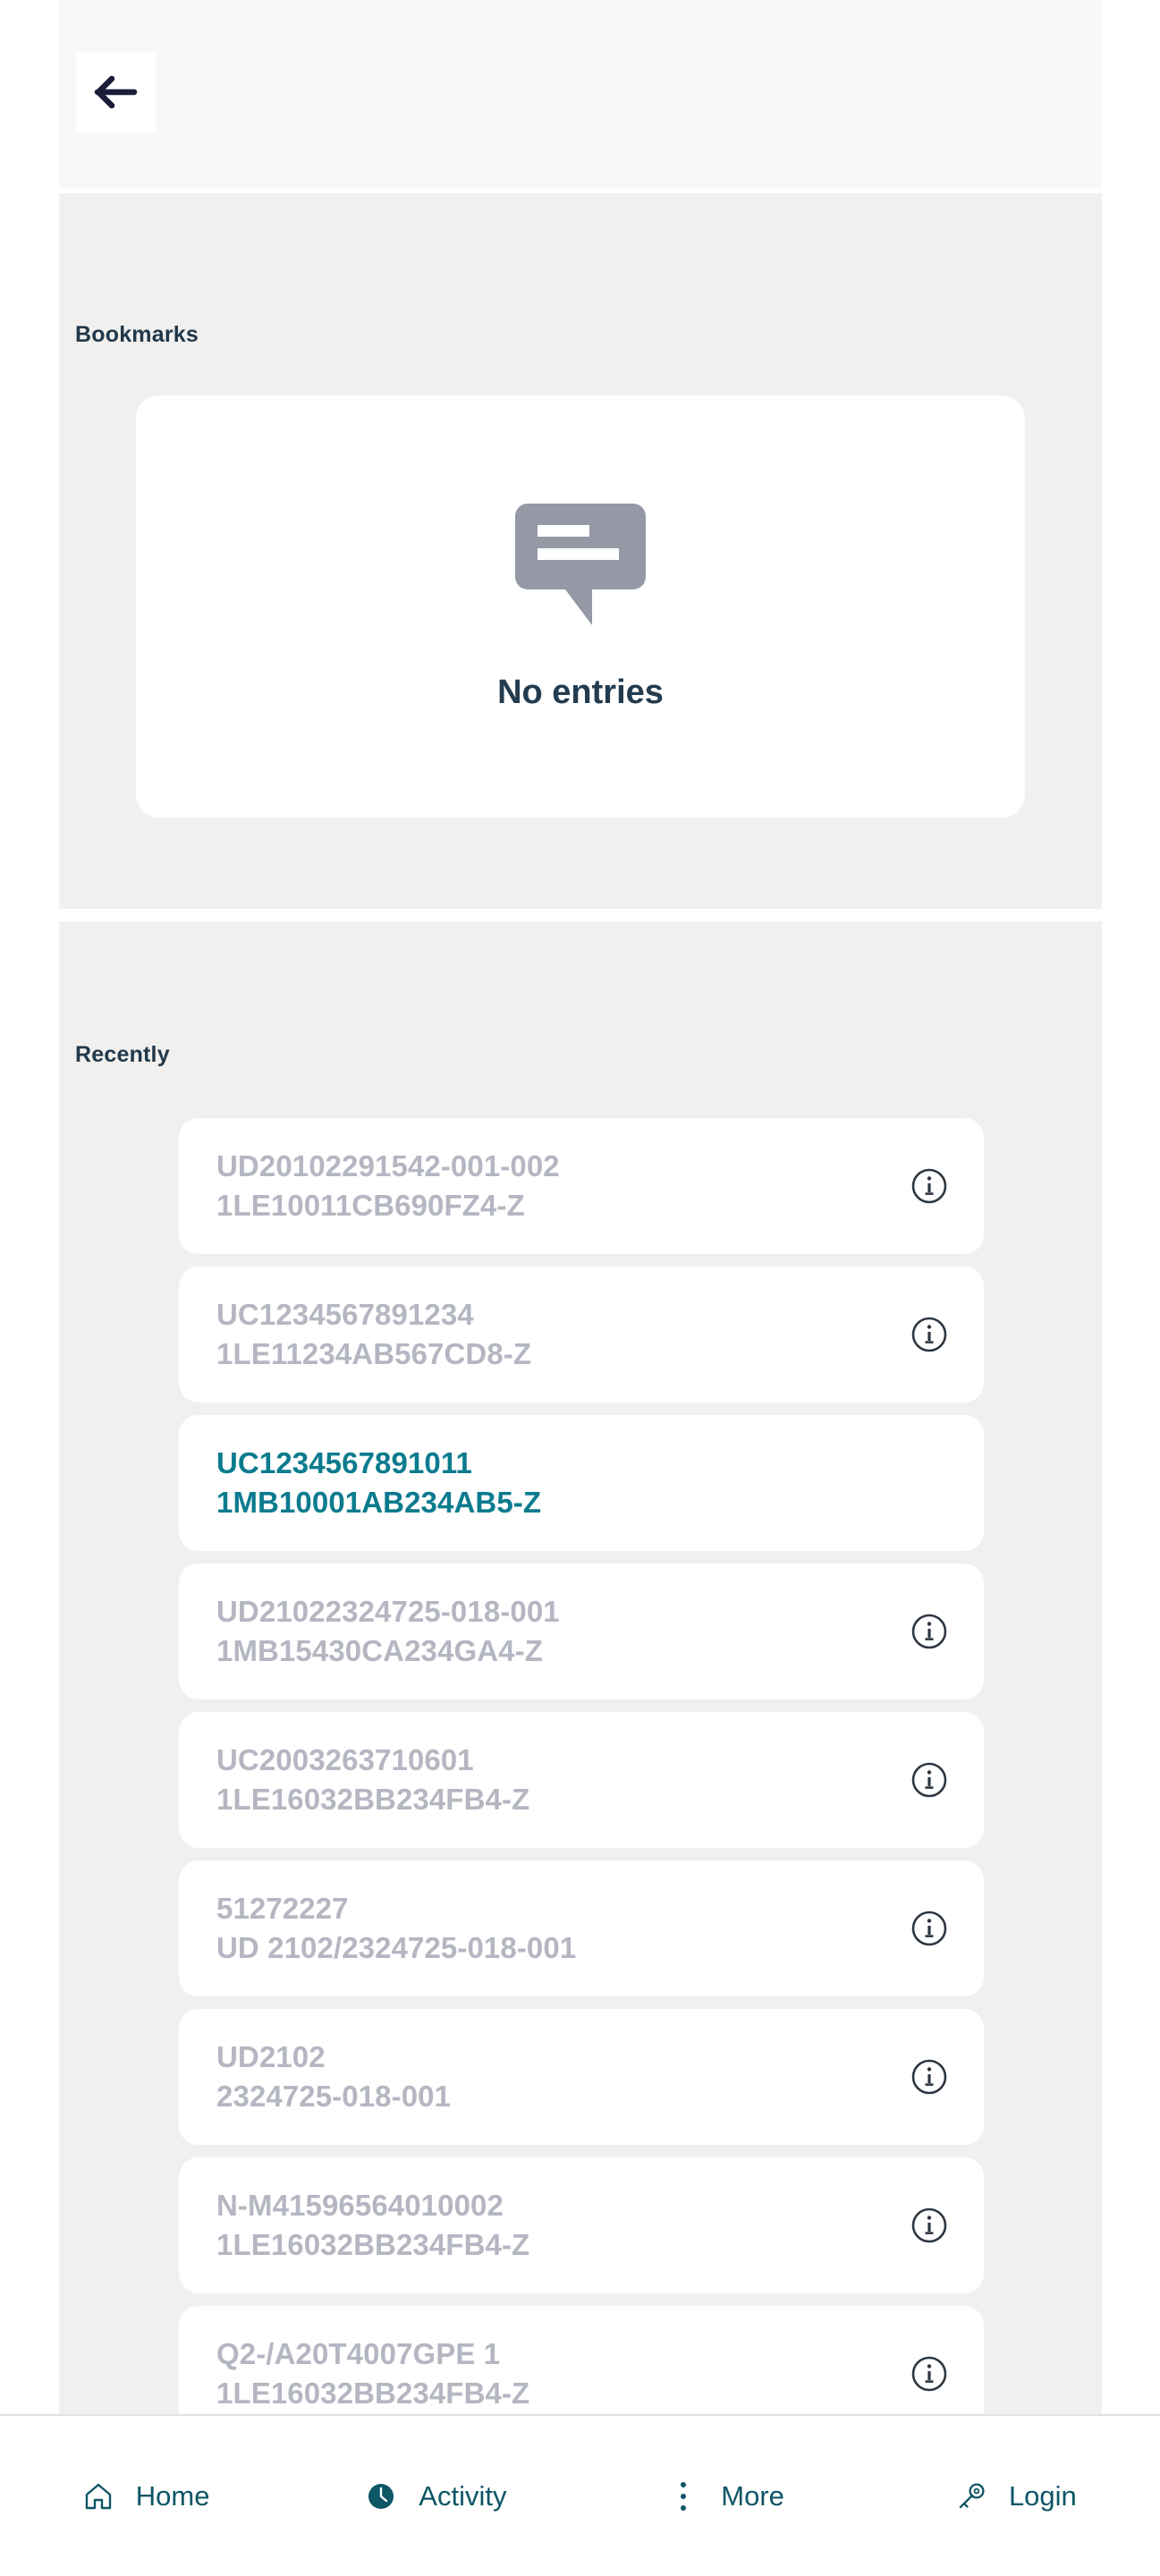 The height and width of the screenshot is (2576, 1160). I want to click on nav-item-label: More, so click(752, 2495).